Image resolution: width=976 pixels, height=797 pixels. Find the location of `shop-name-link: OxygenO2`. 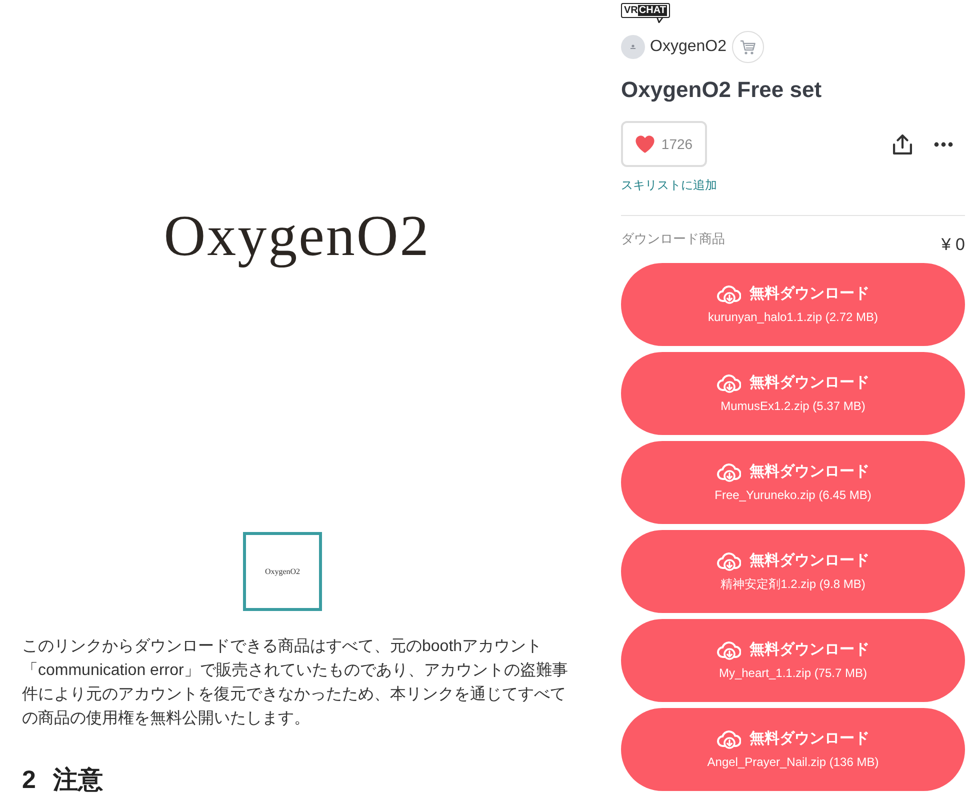

shop-name-link: OxygenO2 is located at coordinates (688, 47).